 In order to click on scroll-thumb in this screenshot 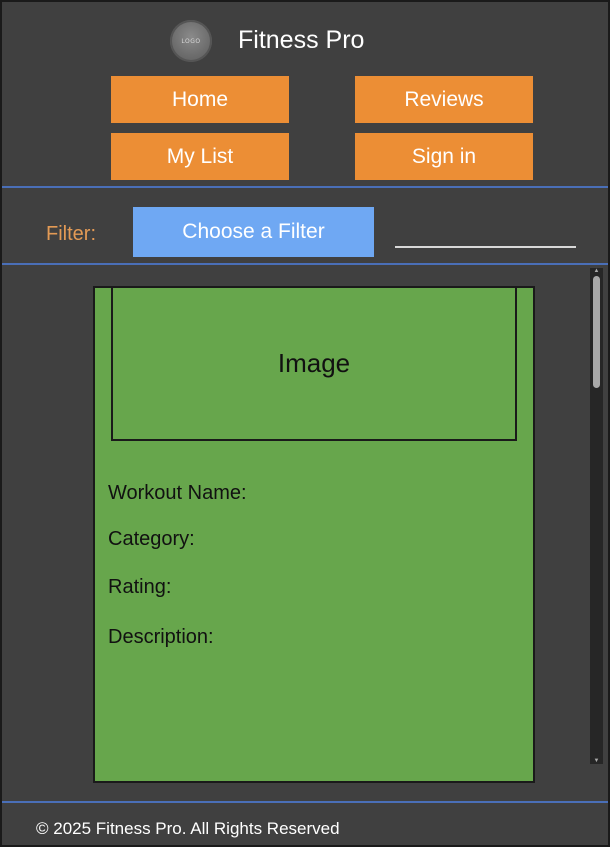, I will do `click(596, 332)`.